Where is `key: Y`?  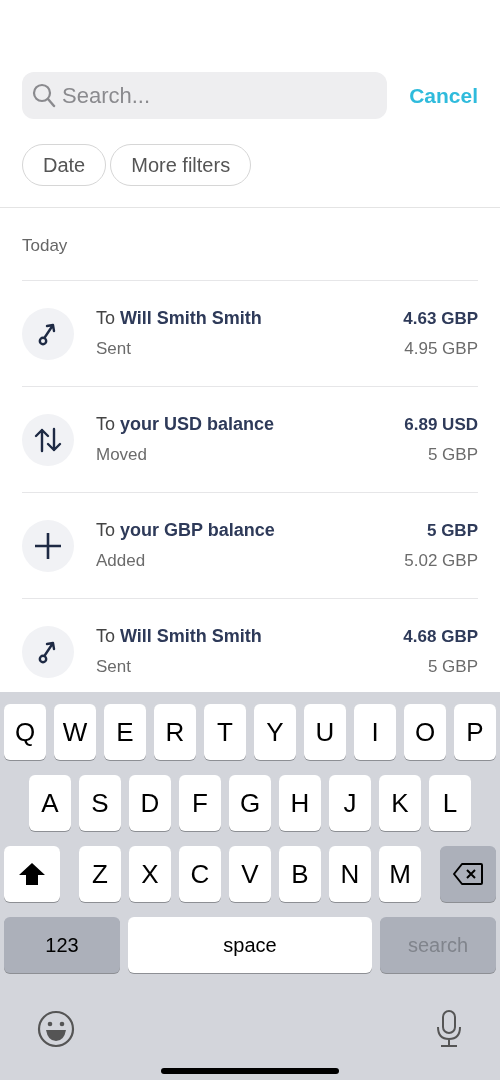
key: Y is located at coordinates (275, 732).